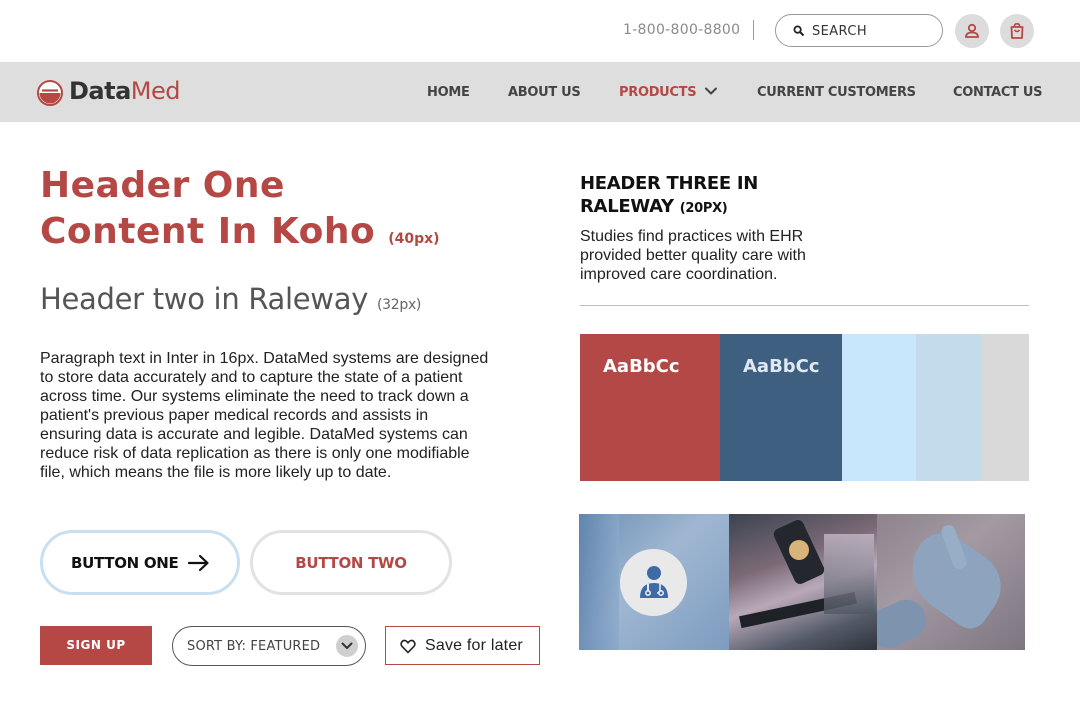 The width and height of the screenshot is (1080, 706). I want to click on button-one-label: BUTTON ONE, so click(125, 563).